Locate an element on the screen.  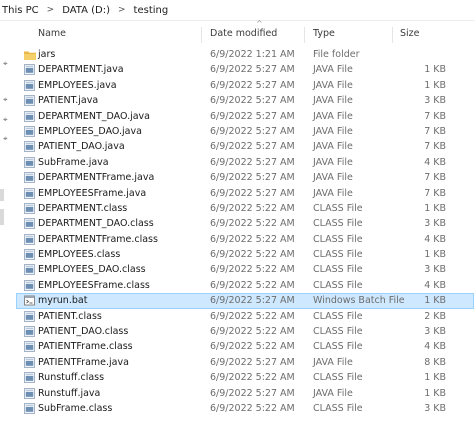
file-row: jars 6/9/2022 1:21 AM File folder is located at coordinates (245, 54).